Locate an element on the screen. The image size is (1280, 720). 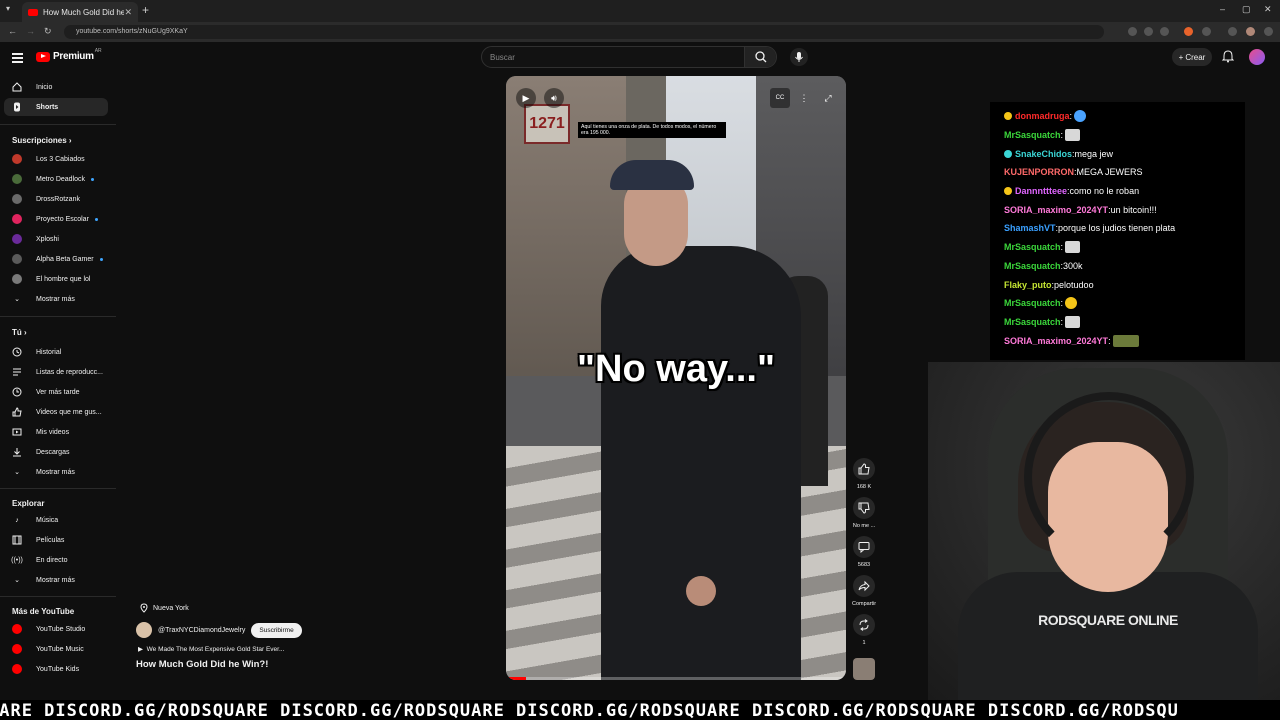
sidebar-item-youtube-music: YouTube Music is located at coordinates (56, 649).